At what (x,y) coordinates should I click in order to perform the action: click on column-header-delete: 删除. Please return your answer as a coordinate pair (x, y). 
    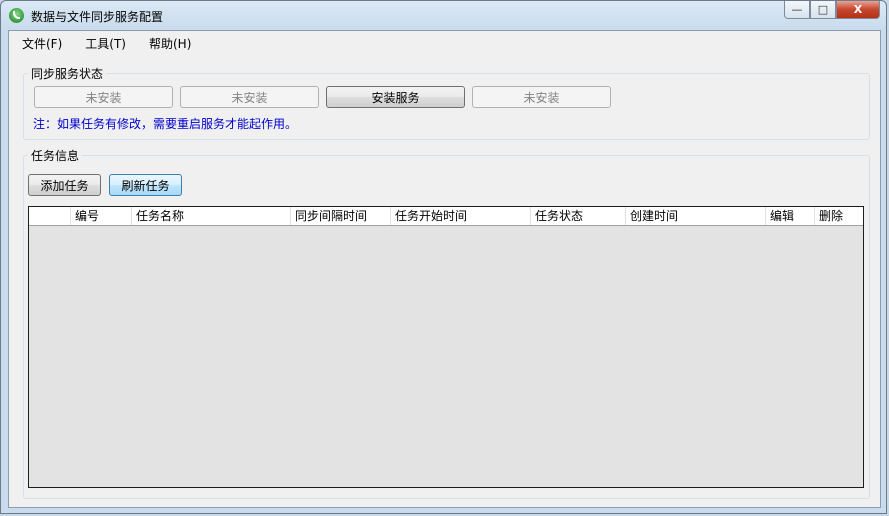
    Looking at the image, I should click on (839, 216).